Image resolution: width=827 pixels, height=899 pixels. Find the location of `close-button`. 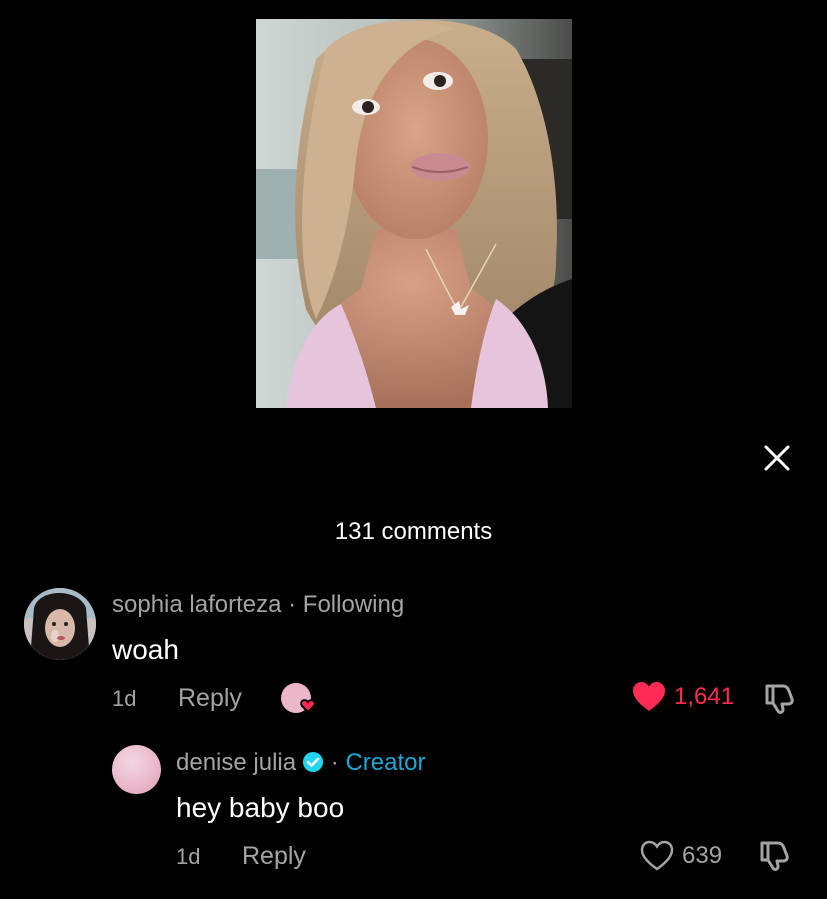

close-button is located at coordinates (777, 458).